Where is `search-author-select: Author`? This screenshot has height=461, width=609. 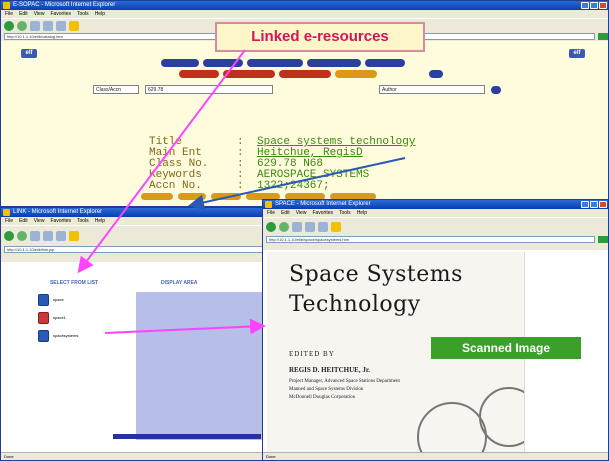
search-author-select: Author is located at coordinates (432, 89).